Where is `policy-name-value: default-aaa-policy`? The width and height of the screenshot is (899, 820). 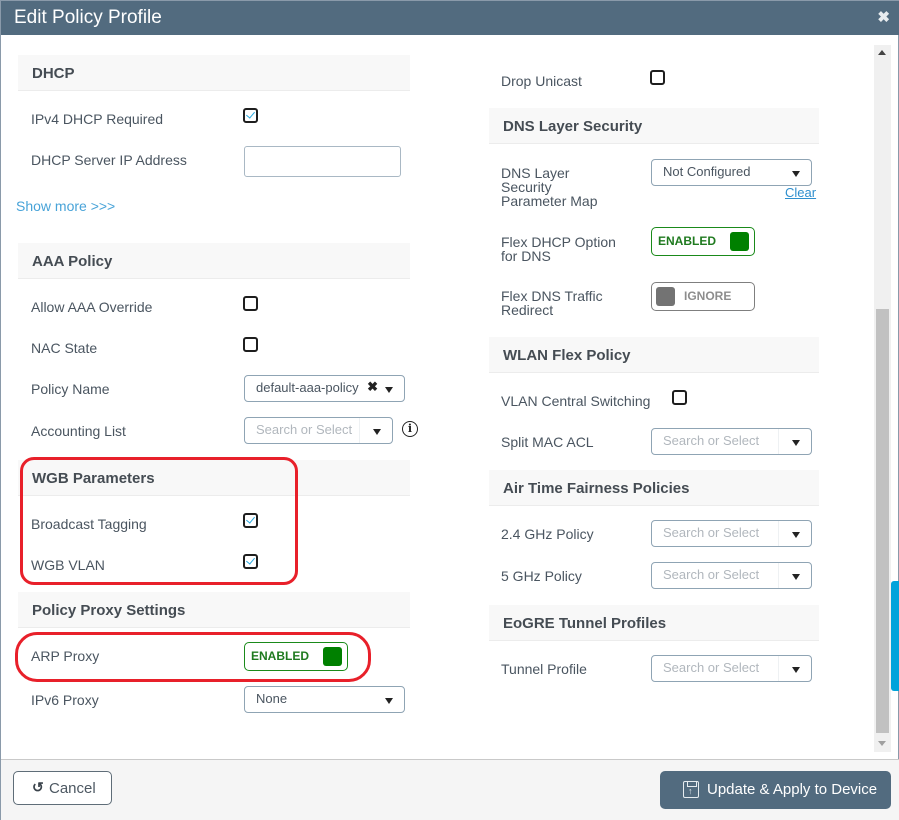 policy-name-value: default-aaa-policy is located at coordinates (307, 387).